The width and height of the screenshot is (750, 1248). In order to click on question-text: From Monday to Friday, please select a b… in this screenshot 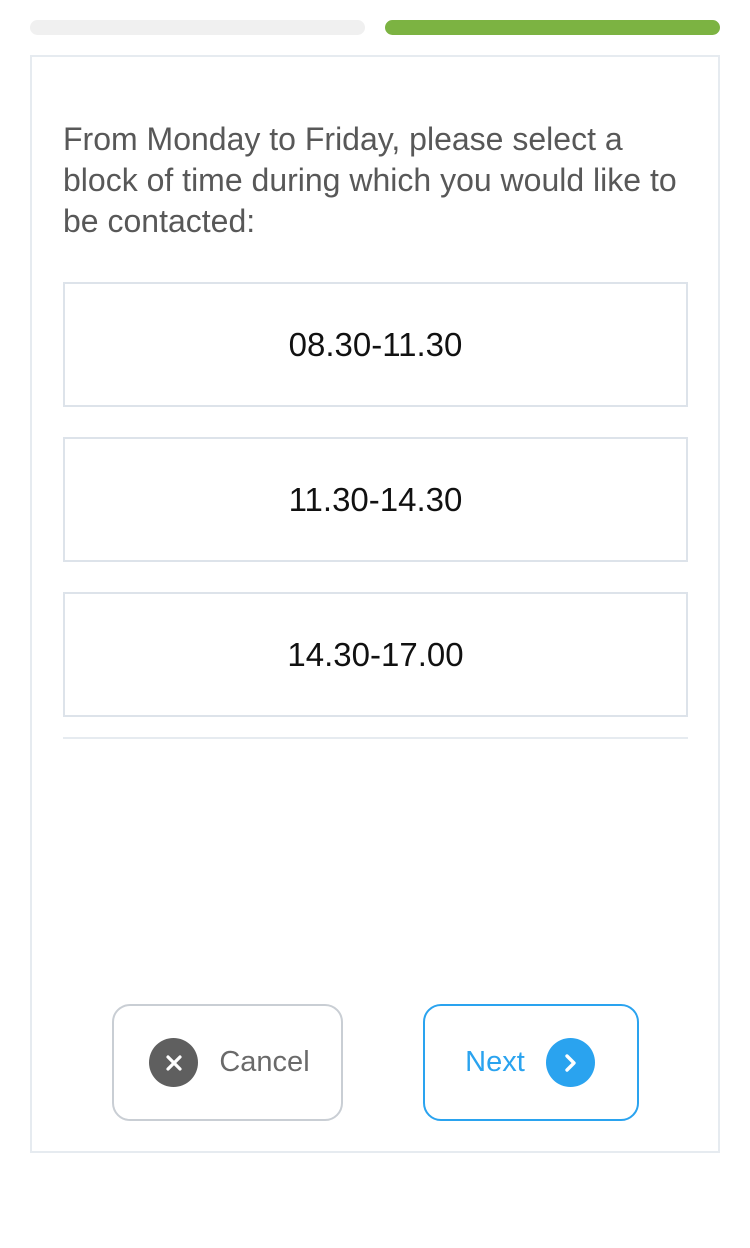, I will do `click(370, 180)`.